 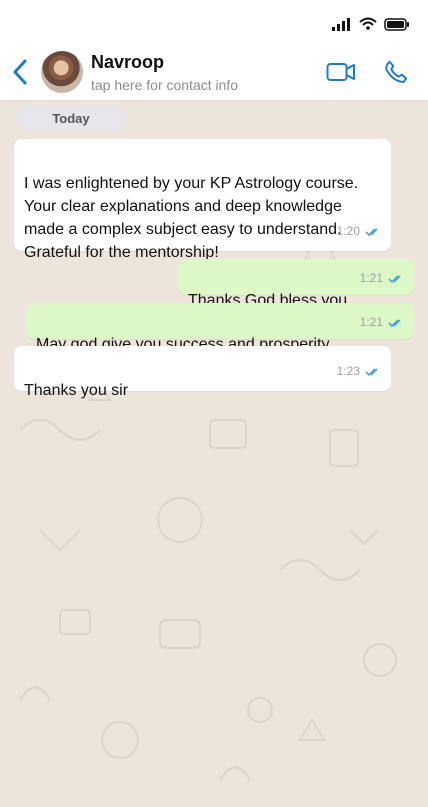 What do you see at coordinates (214, 23) in the screenshot?
I see `status-bar` at bounding box center [214, 23].